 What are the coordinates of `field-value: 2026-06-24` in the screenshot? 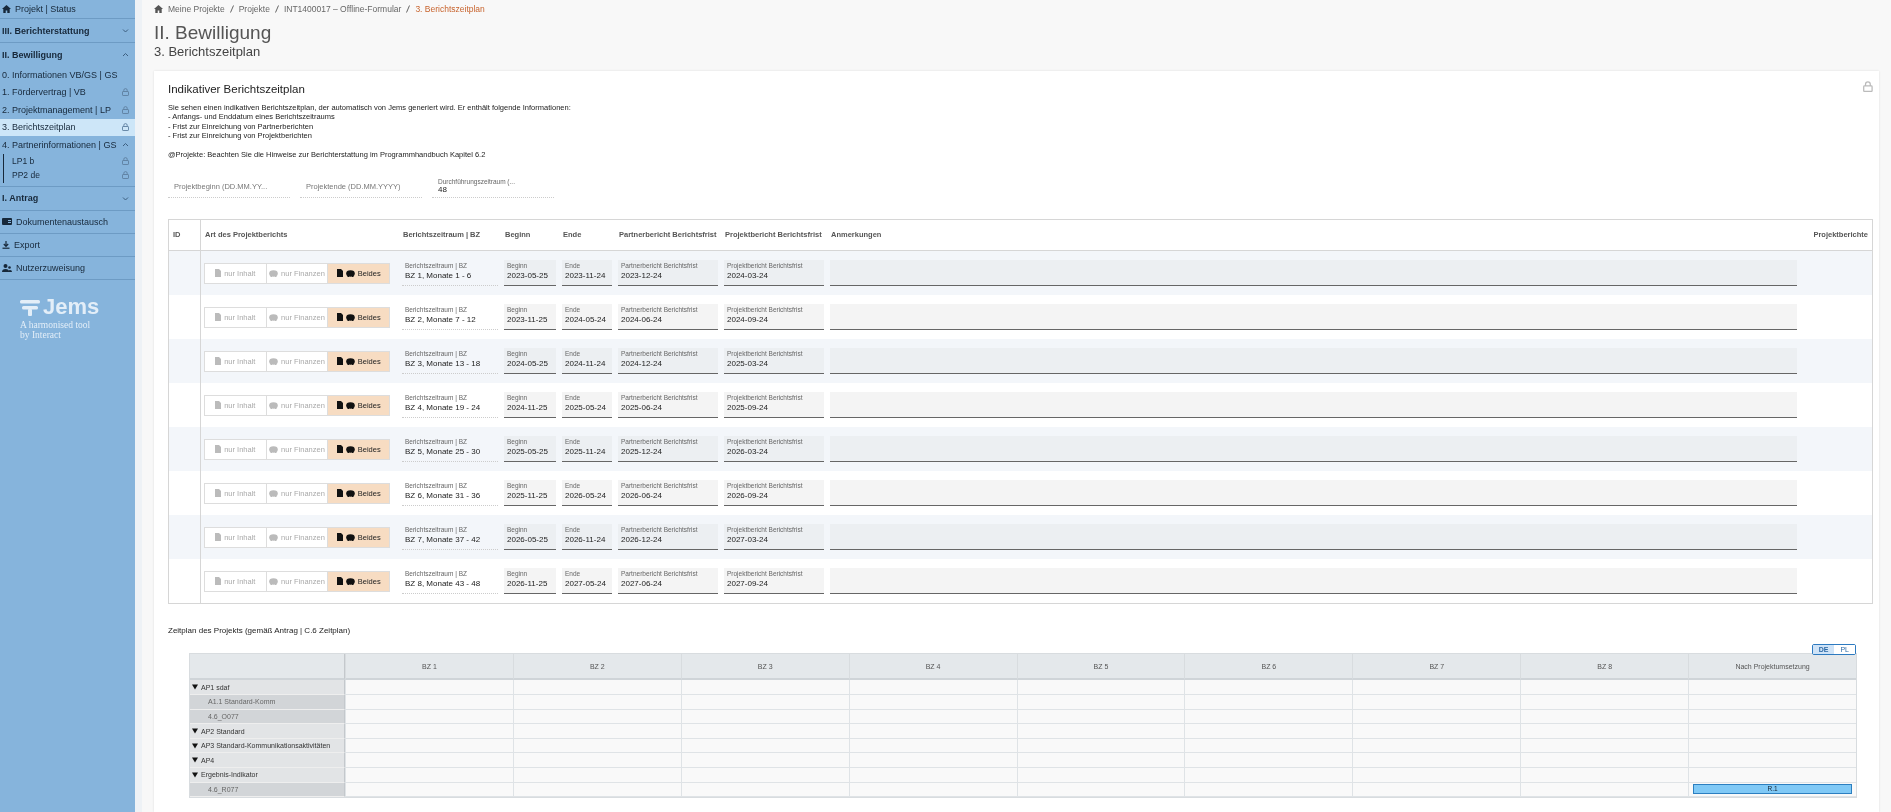 It's located at (642, 496).